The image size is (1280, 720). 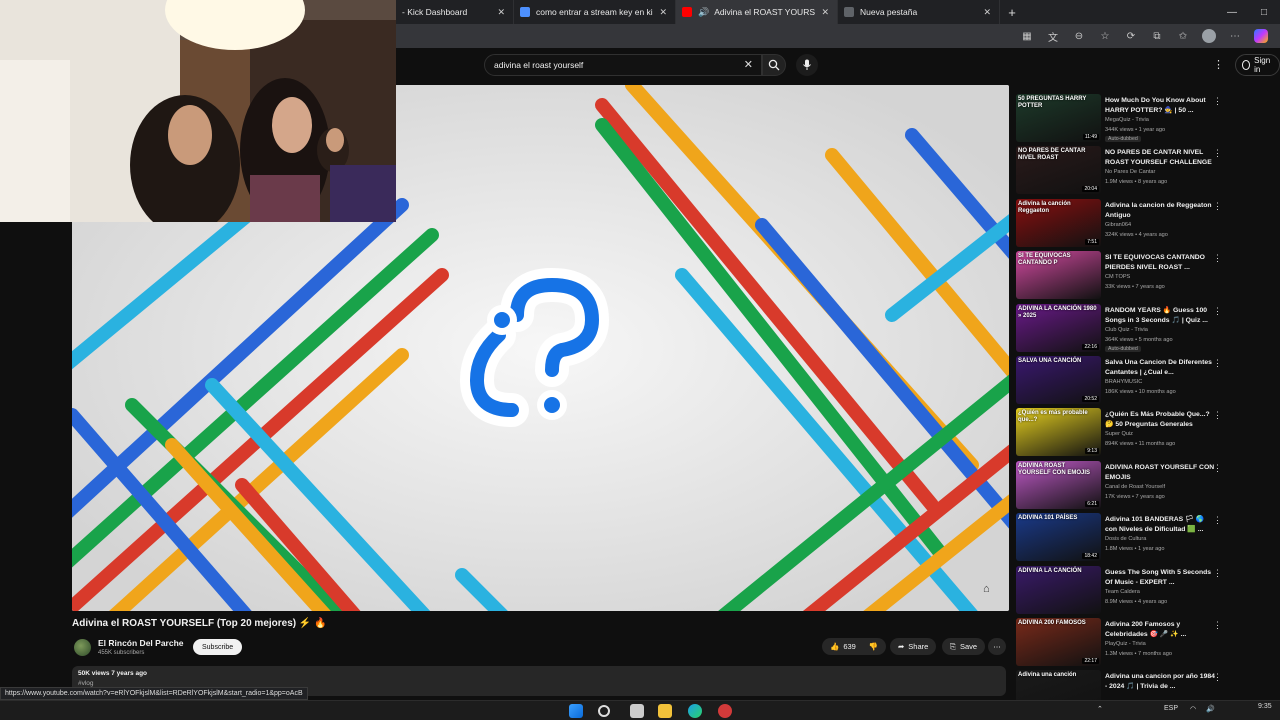 I want to click on profile-icon, so click(x=1209, y=36).